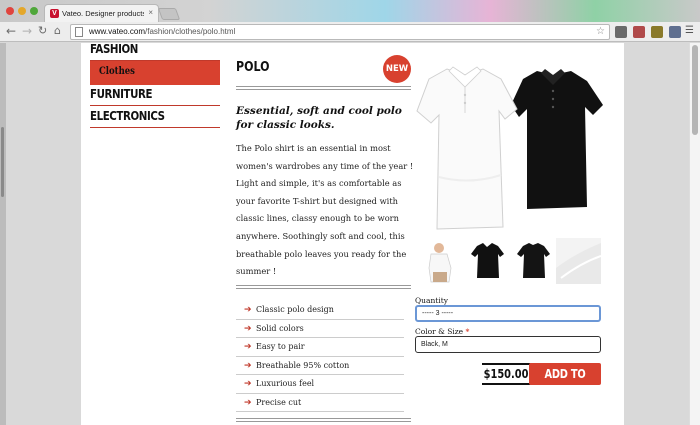 The height and width of the screenshot is (425, 700). What do you see at coordinates (11, 31) in the screenshot?
I see `back-arrow-icon: ←` at bounding box center [11, 31].